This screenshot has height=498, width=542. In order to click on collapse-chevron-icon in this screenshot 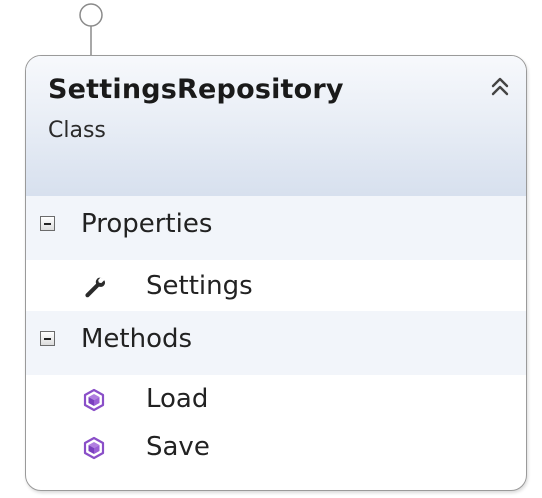, I will do `click(500, 87)`.